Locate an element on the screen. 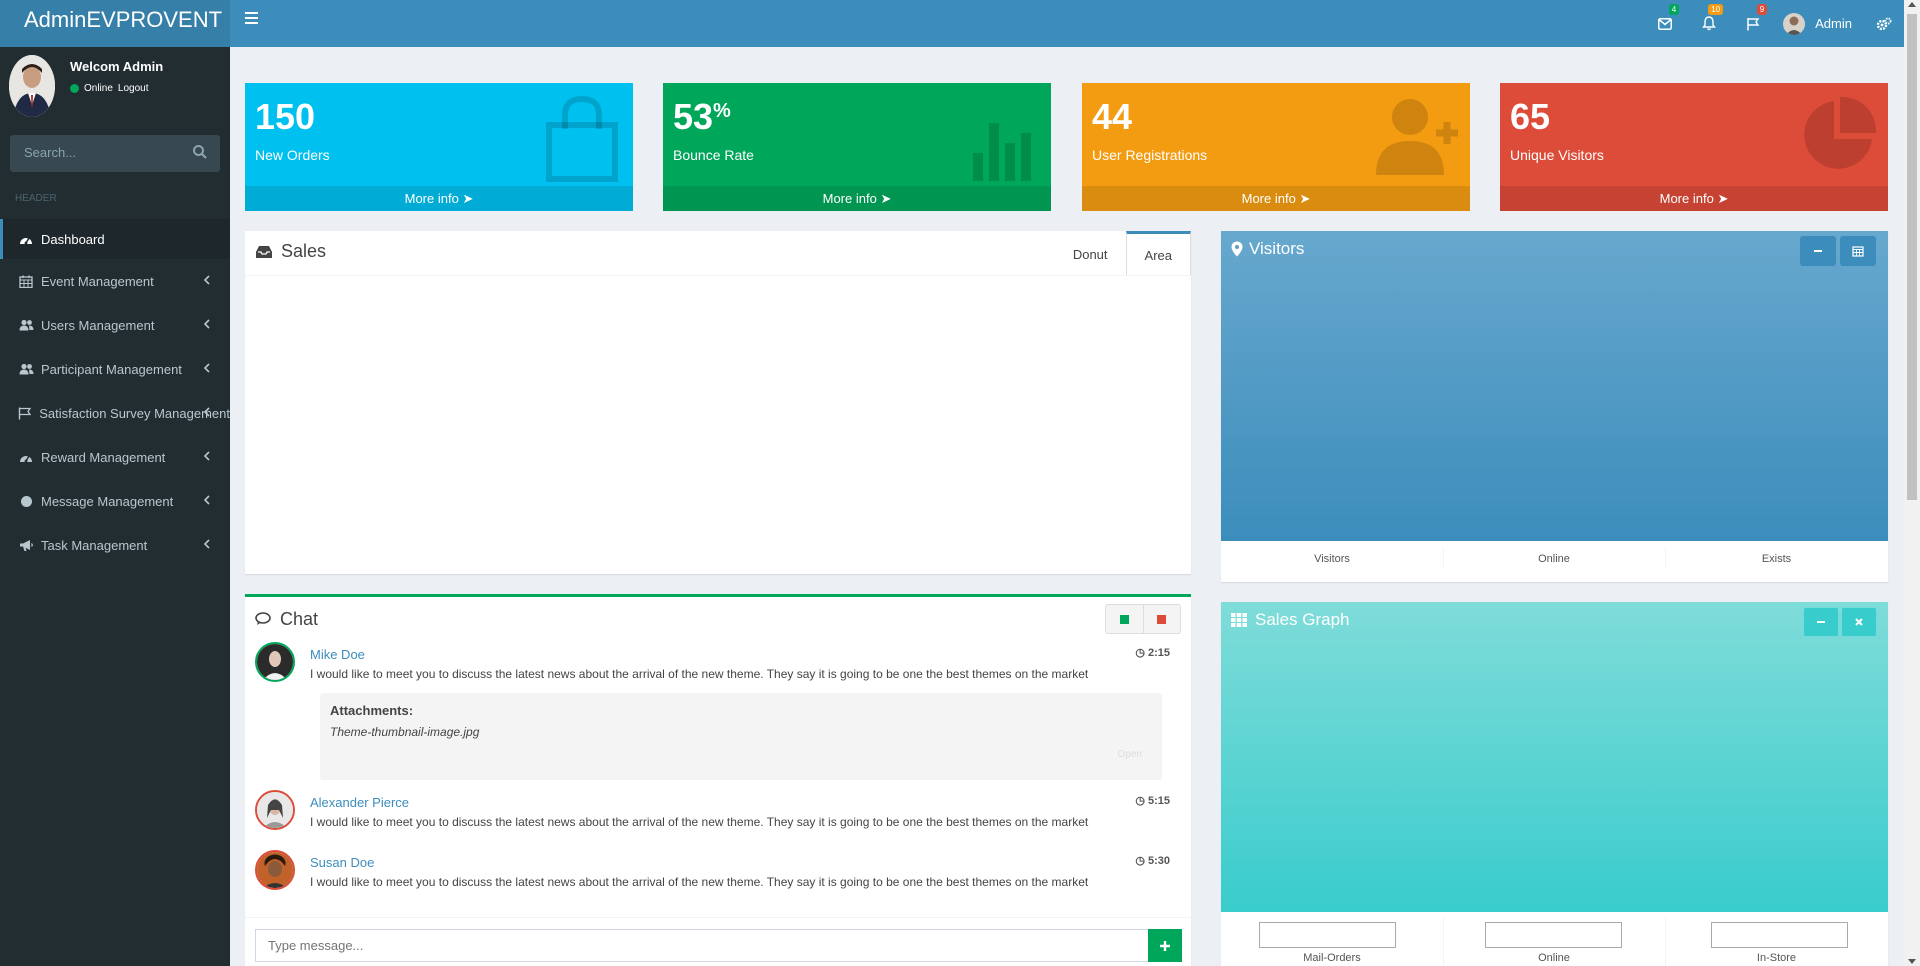 The width and height of the screenshot is (1920, 966). sidebar-item-dashboard: Dashboard is located at coordinates (115, 239).